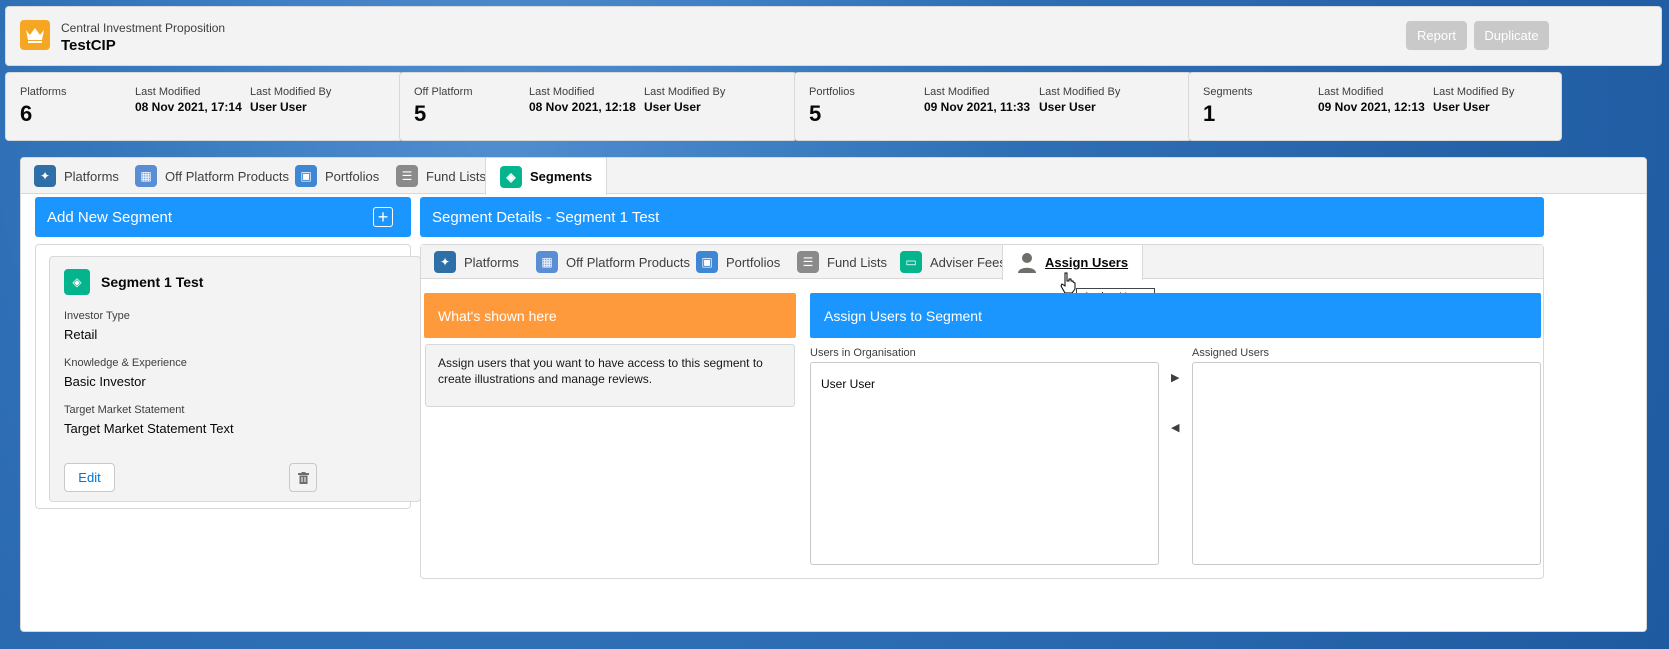  What do you see at coordinates (1087, 262) in the screenshot?
I see `subtab-label: Assign Users` at bounding box center [1087, 262].